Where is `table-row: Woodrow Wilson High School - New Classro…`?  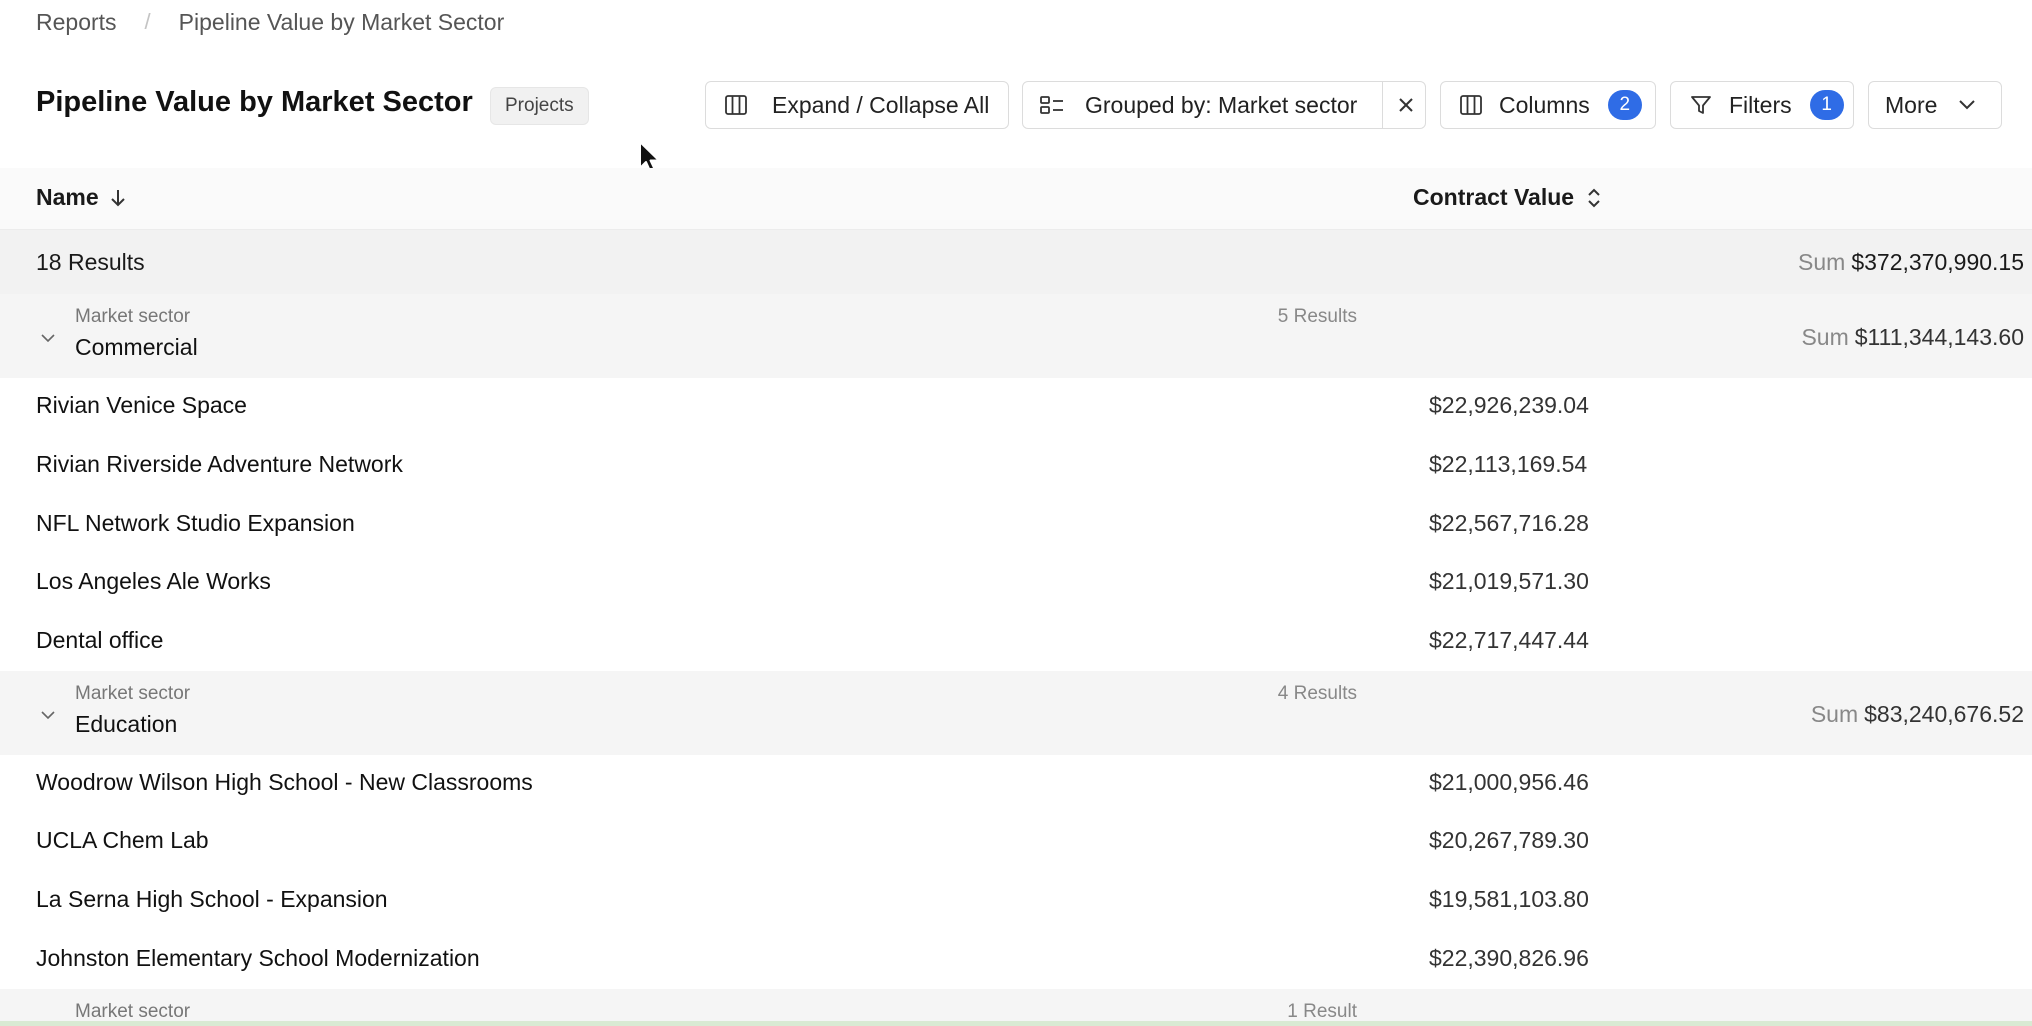
table-row: Woodrow Wilson High School - New Classro… is located at coordinates (1016, 783).